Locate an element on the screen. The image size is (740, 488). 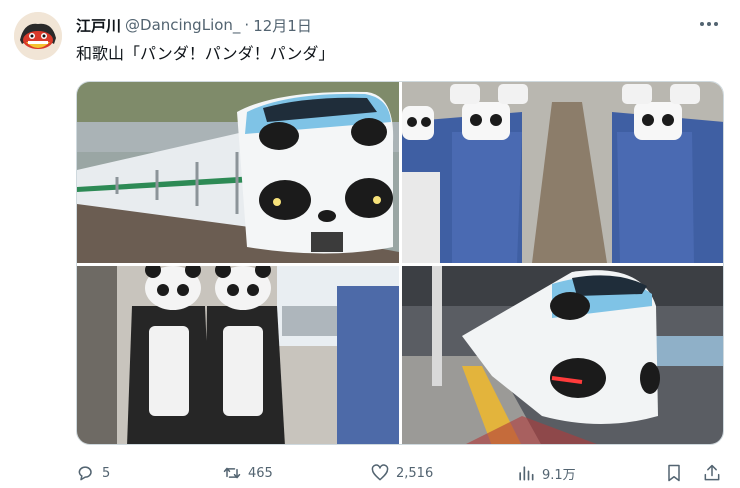
avatar is located at coordinates (38, 36).